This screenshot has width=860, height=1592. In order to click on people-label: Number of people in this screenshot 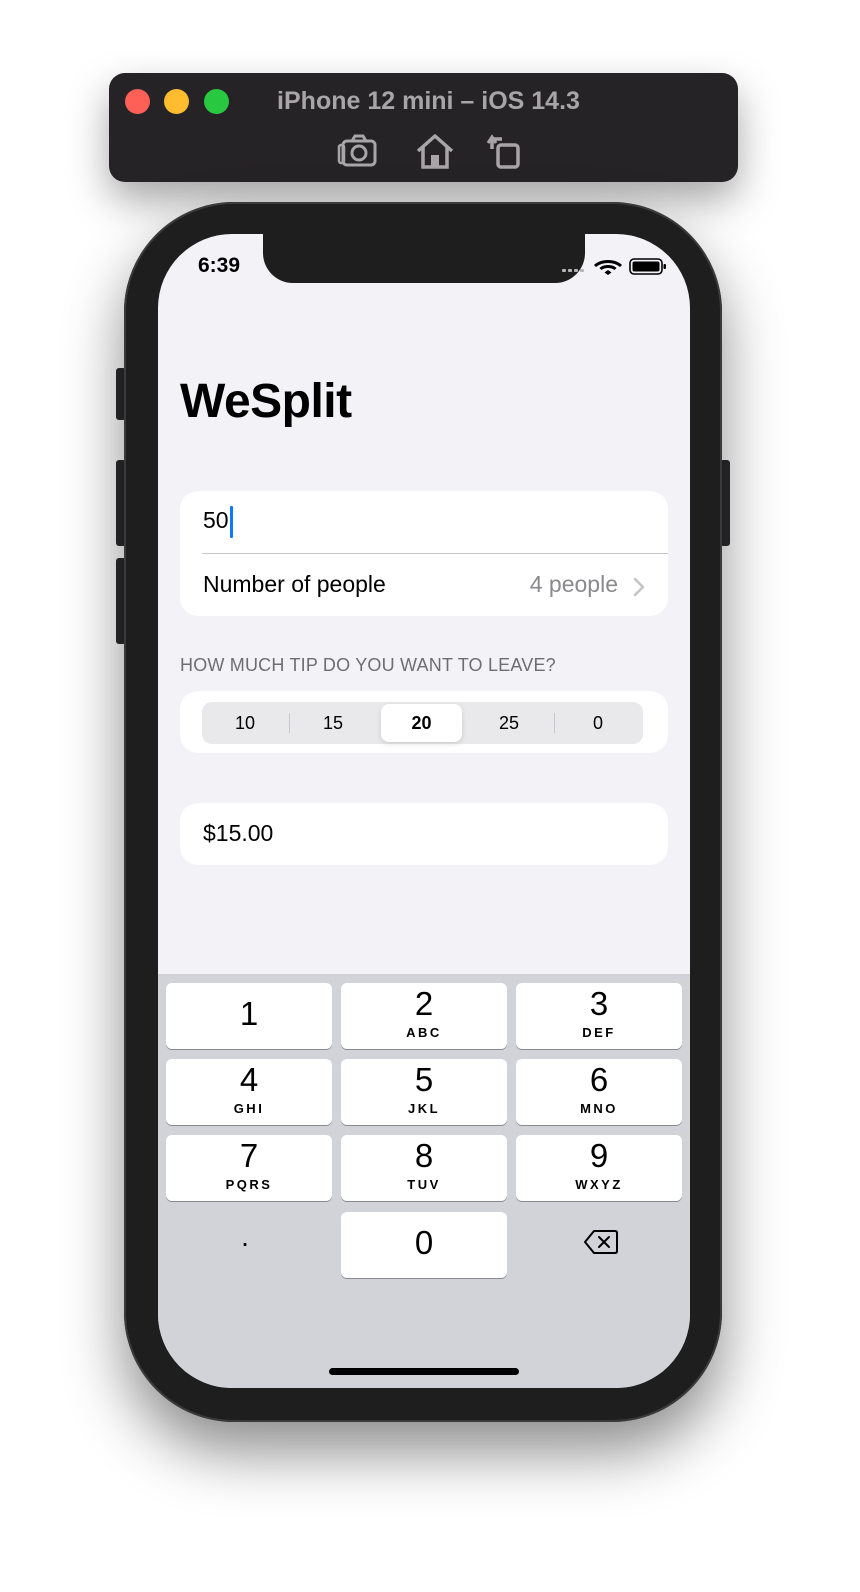, I will do `click(294, 584)`.